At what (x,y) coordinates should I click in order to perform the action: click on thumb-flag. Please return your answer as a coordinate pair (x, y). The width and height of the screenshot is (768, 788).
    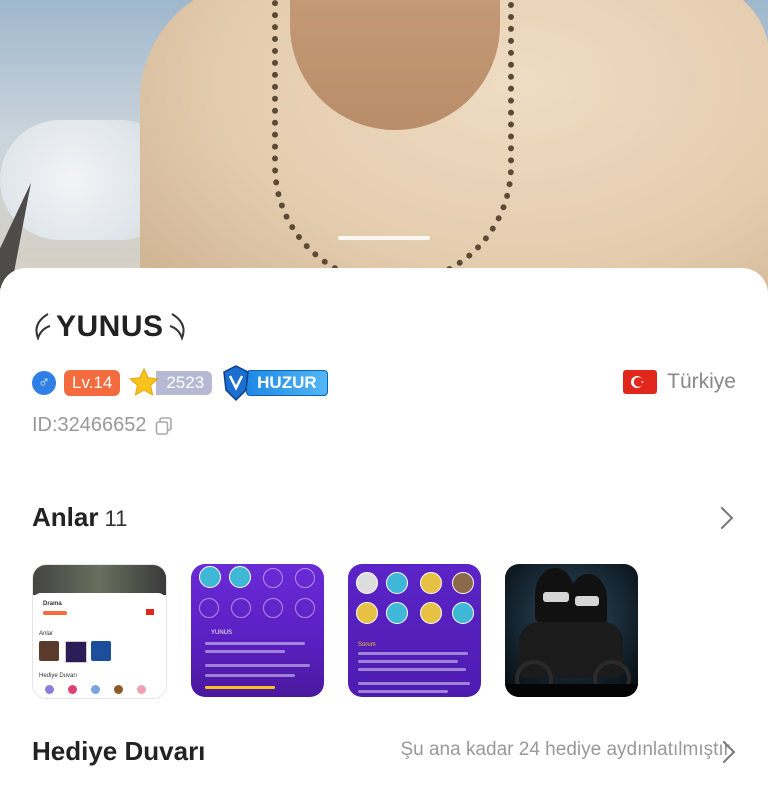
    Looking at the image, I should click on (150, 612).